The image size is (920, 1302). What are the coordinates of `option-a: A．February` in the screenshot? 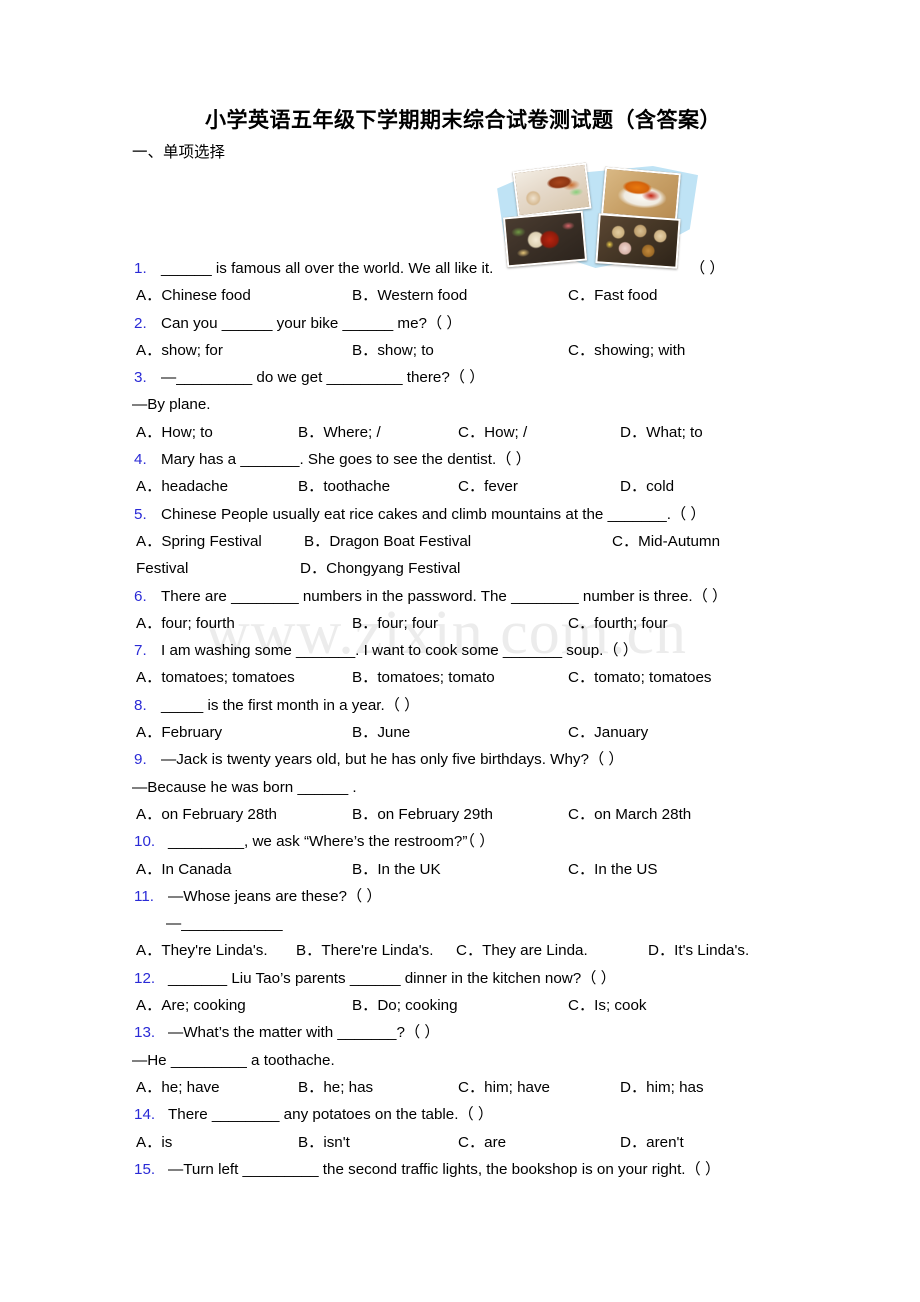 It's located at (179, 732).